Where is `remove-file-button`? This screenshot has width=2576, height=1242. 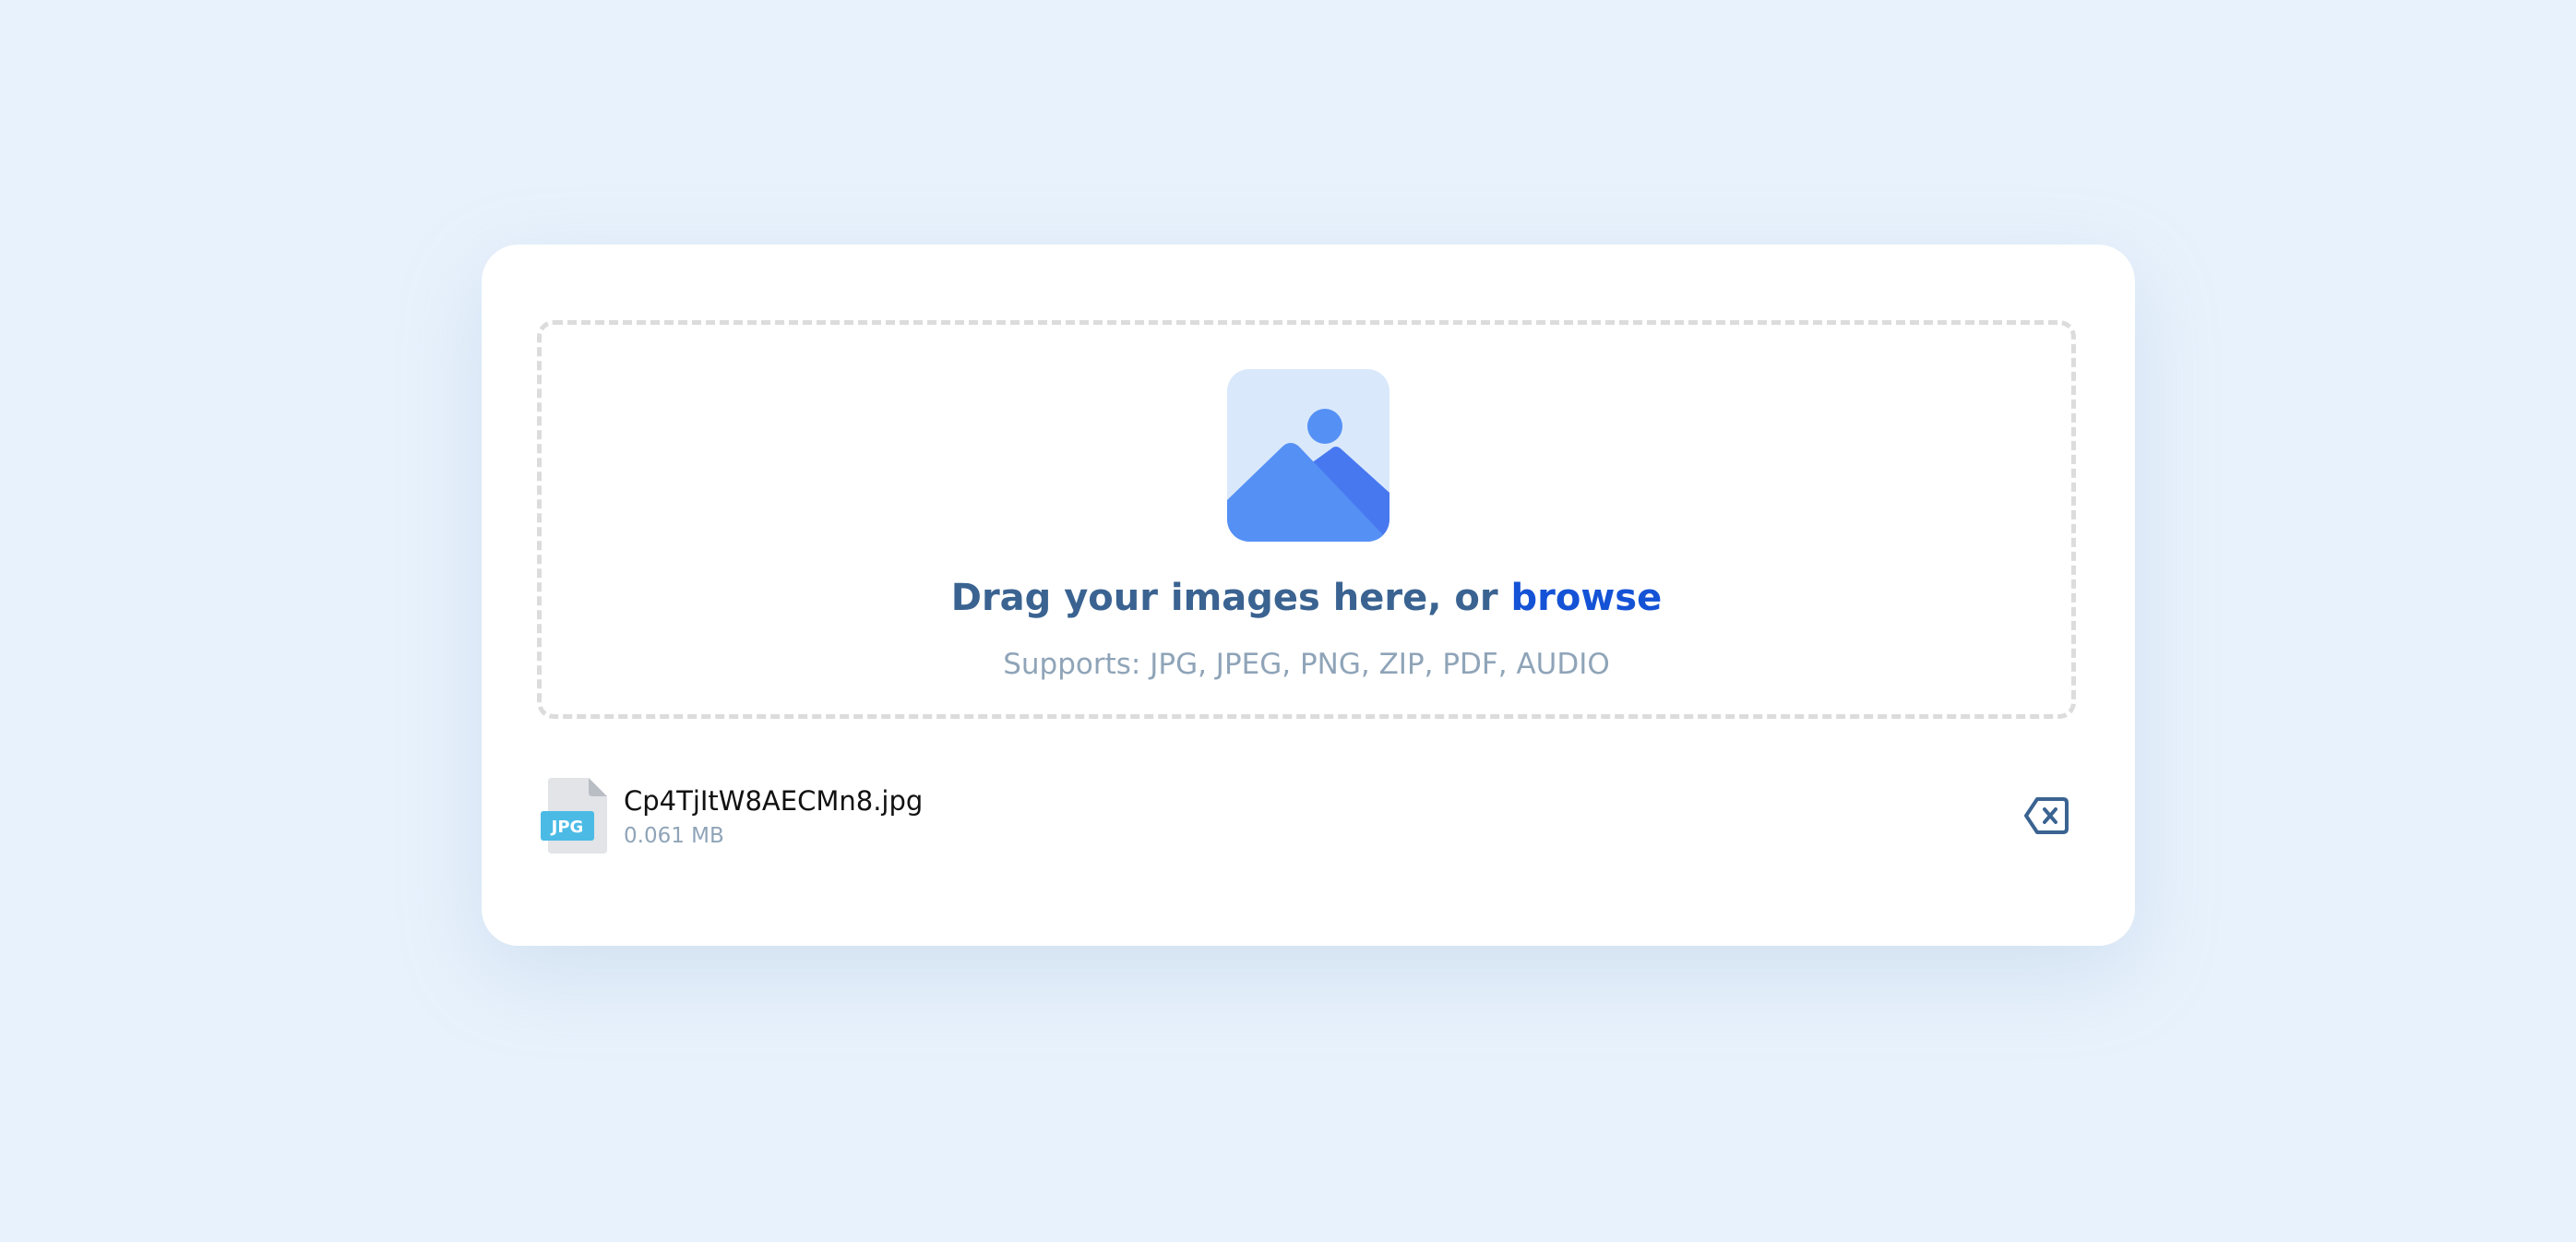
remove-file-button is located at coordinates (2046, 815).